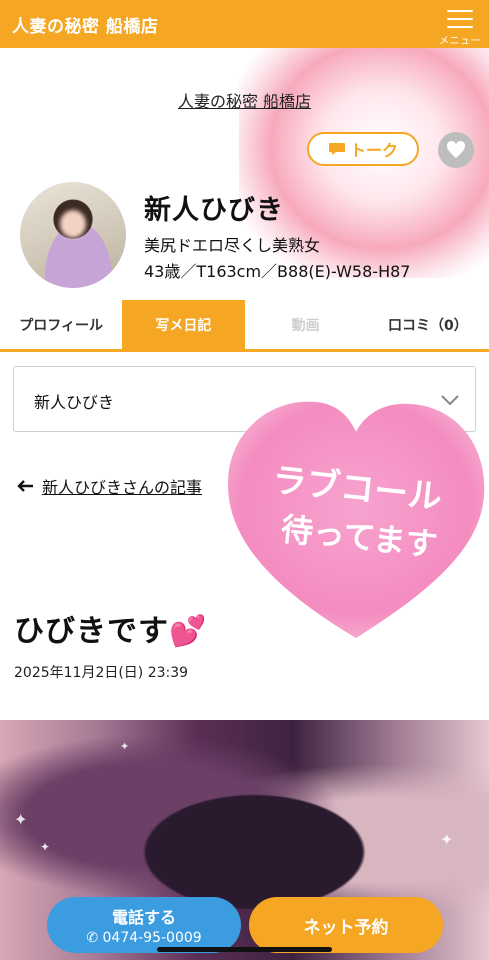 The image size is (489, 960). What do you see at coordinates (244, 949) in the screenshot?
I see `home-indicator` at bounding box center [244, 949].